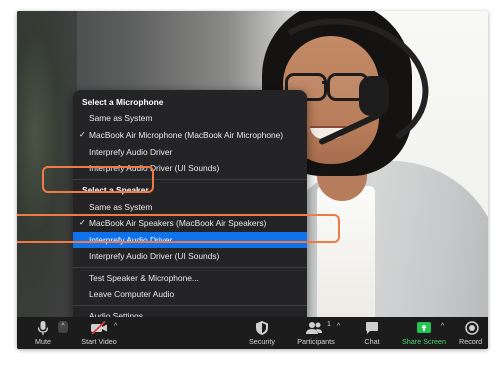 This screenshot has height=369, width=500. What do you see at coordinates (190, 102) in the screenshot?
I see `microphone-section-heading: Select a Microphone` at bounding box center [190, 102].